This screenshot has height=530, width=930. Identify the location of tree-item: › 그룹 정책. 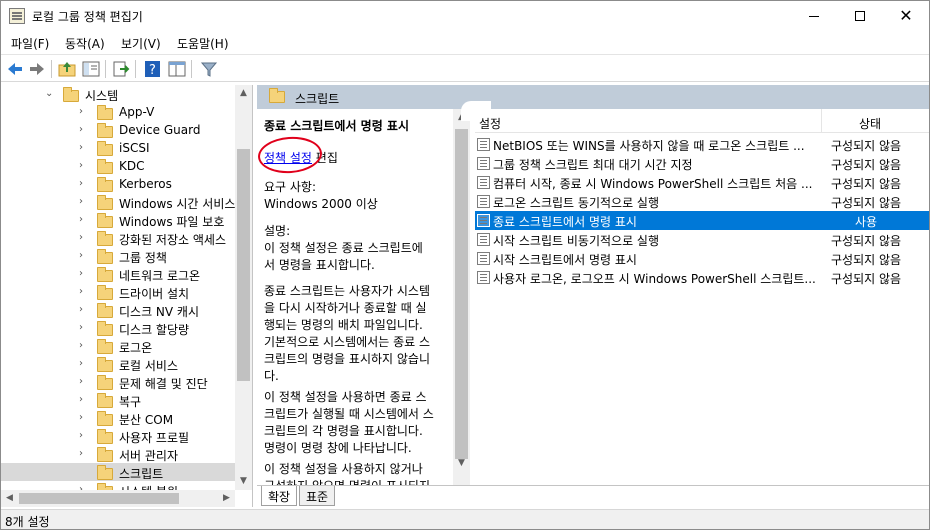
(118, 256).